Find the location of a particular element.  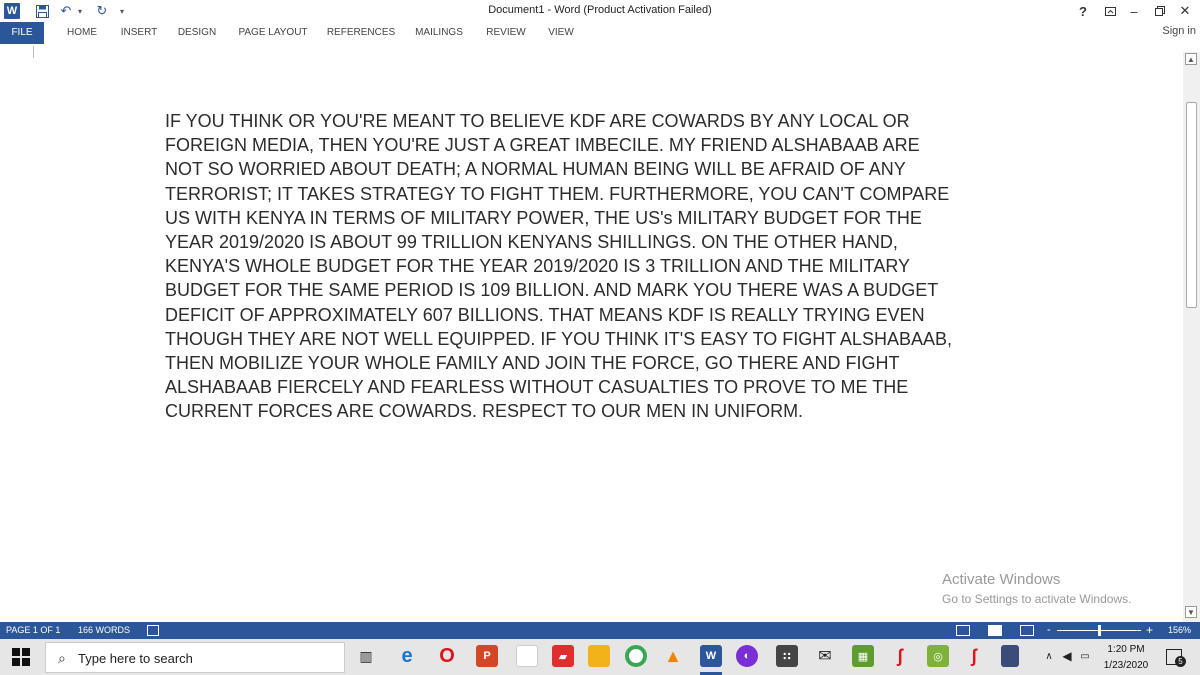

zoom-out-button: - is located at coordinates (1049, 630).